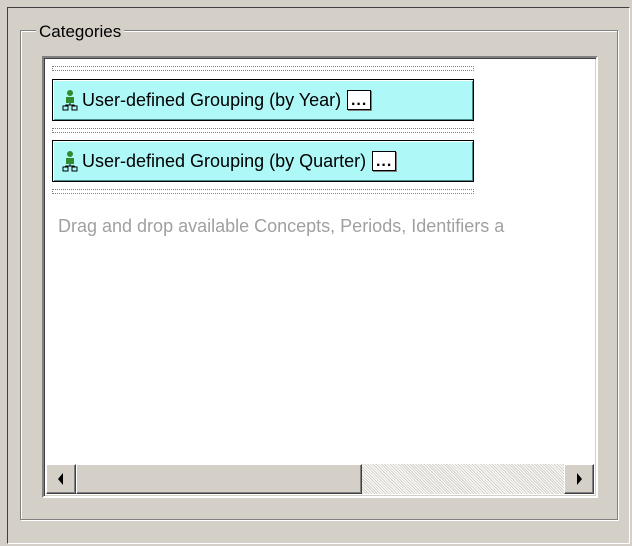  I want to click on scroll-left-button, so click(61, 479).